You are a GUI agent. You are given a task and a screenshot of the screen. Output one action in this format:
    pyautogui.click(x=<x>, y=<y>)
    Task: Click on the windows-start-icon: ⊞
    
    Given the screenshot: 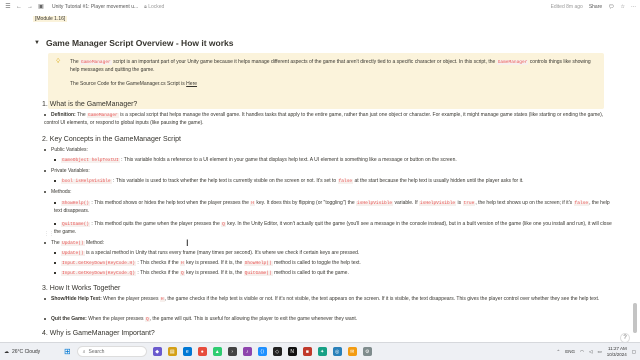 What is the action you would take?
    pyautogui.click(x=67, y=351)
    